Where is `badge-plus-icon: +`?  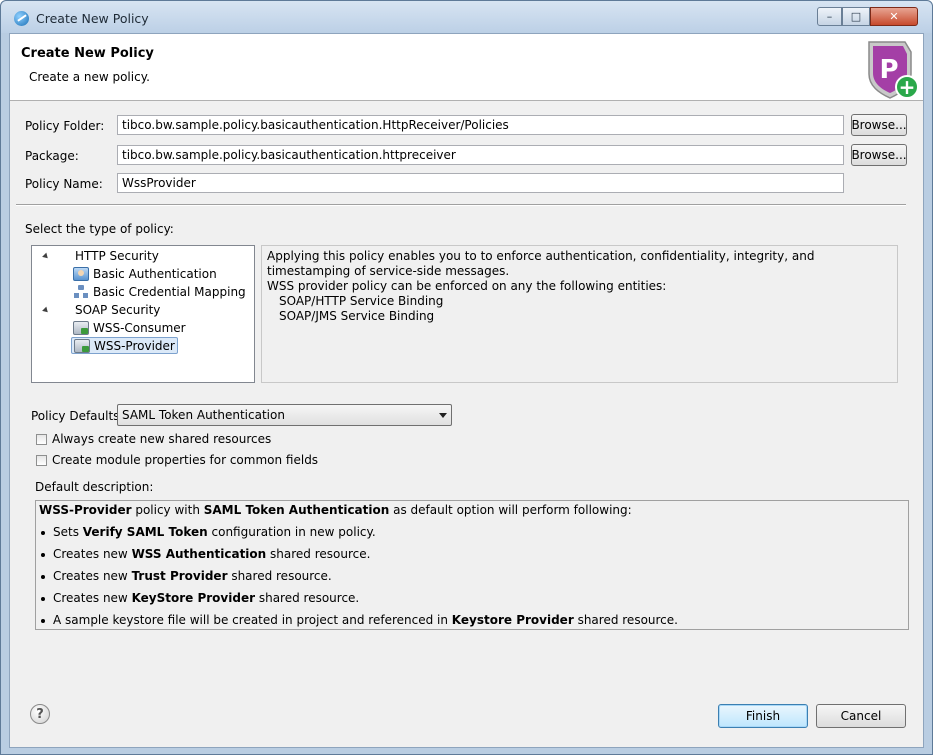
badge-plus-icon: + is located at coordinates (907, 87).